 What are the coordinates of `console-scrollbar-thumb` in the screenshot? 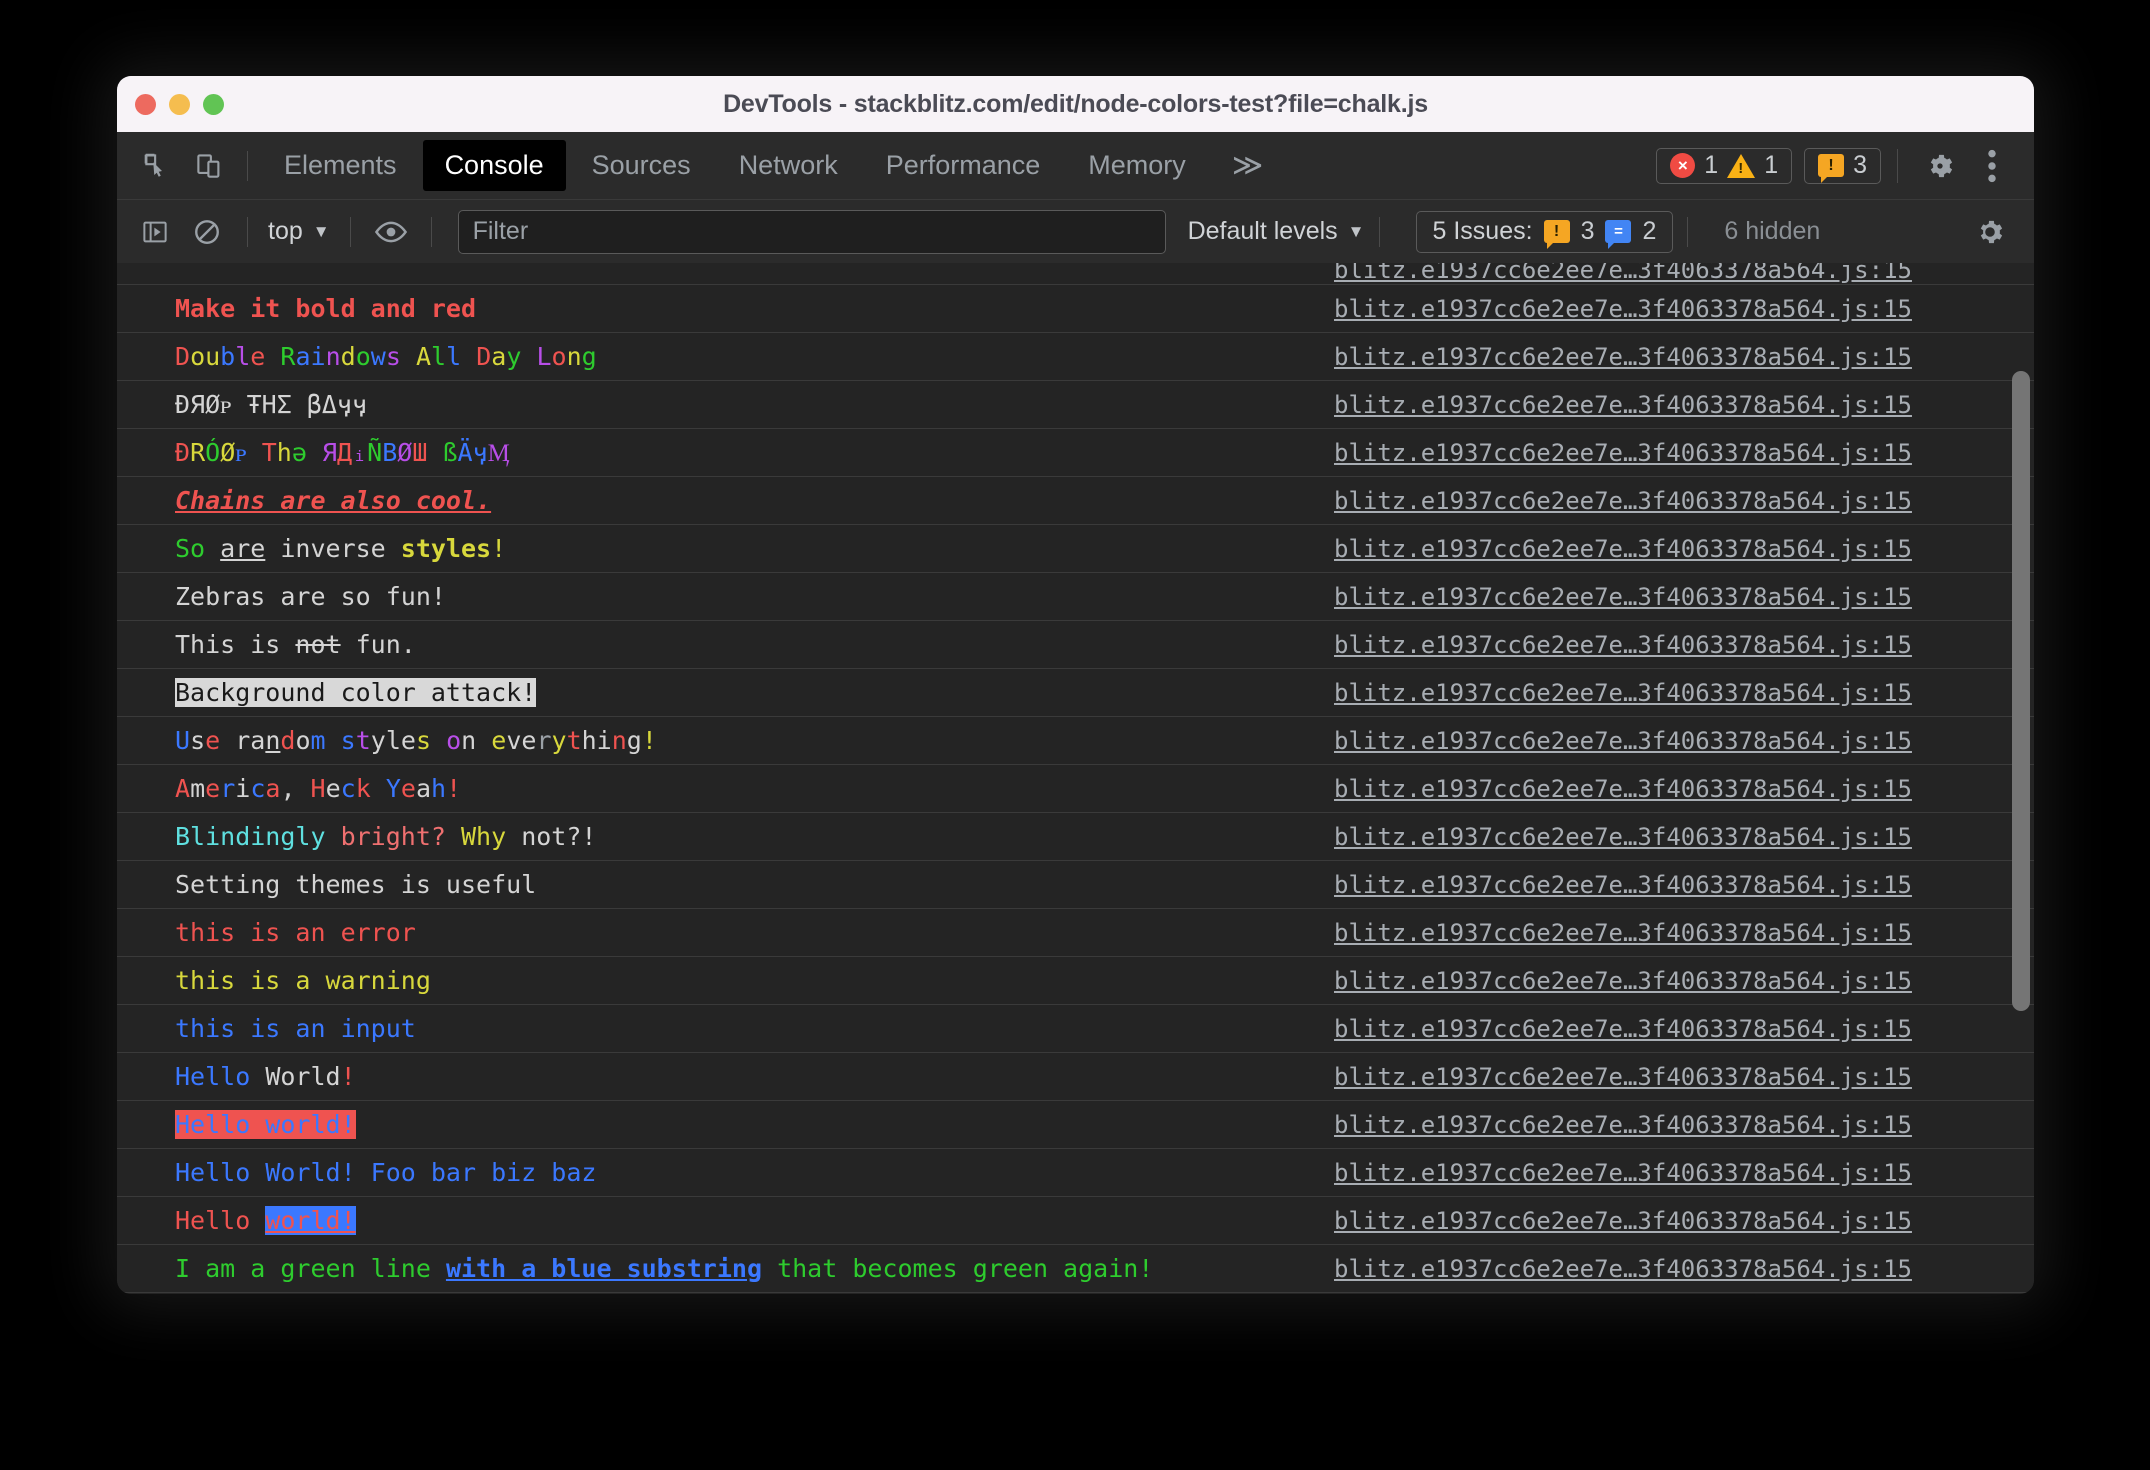 It's located at (2021, 691).